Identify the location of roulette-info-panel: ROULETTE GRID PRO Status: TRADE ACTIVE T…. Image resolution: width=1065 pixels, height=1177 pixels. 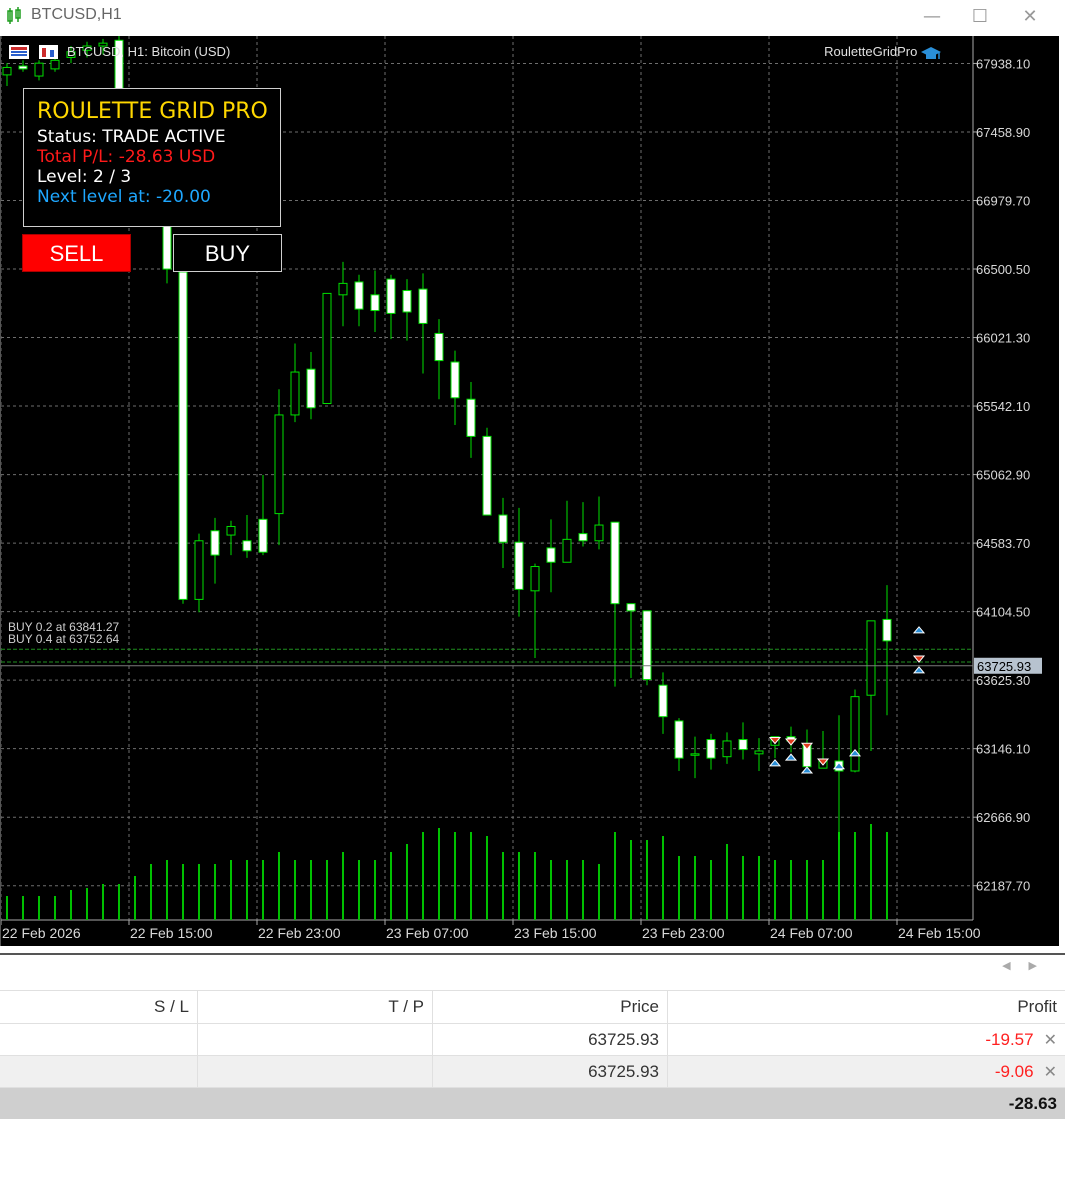
(152, 157).